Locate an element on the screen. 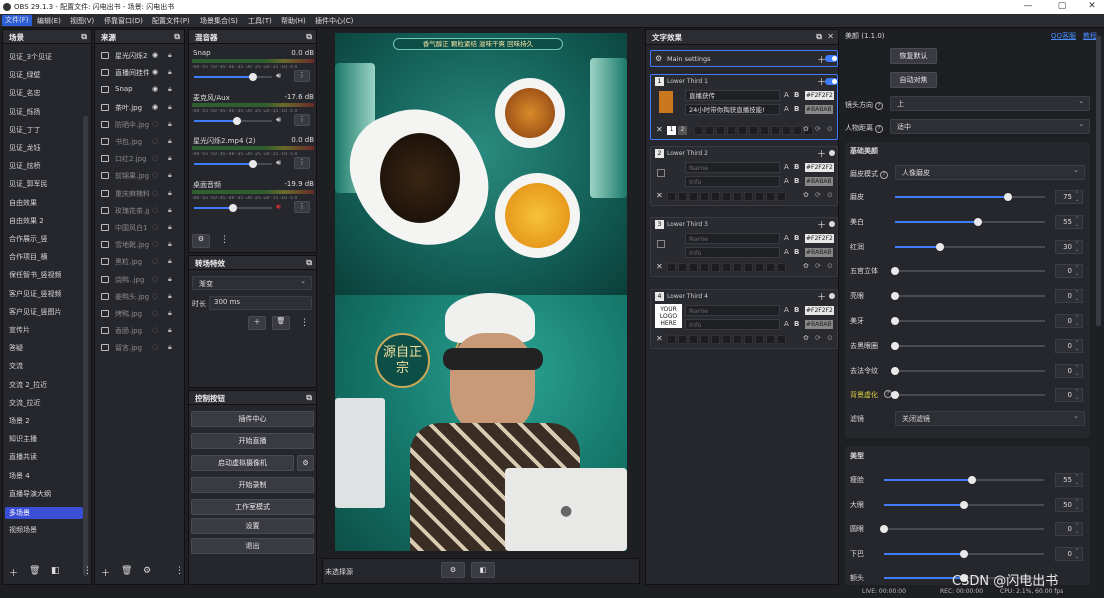 This screenshot has width=1104, height=598. scene-item: 合作展示_竖 is located at coordinates (28, 239).